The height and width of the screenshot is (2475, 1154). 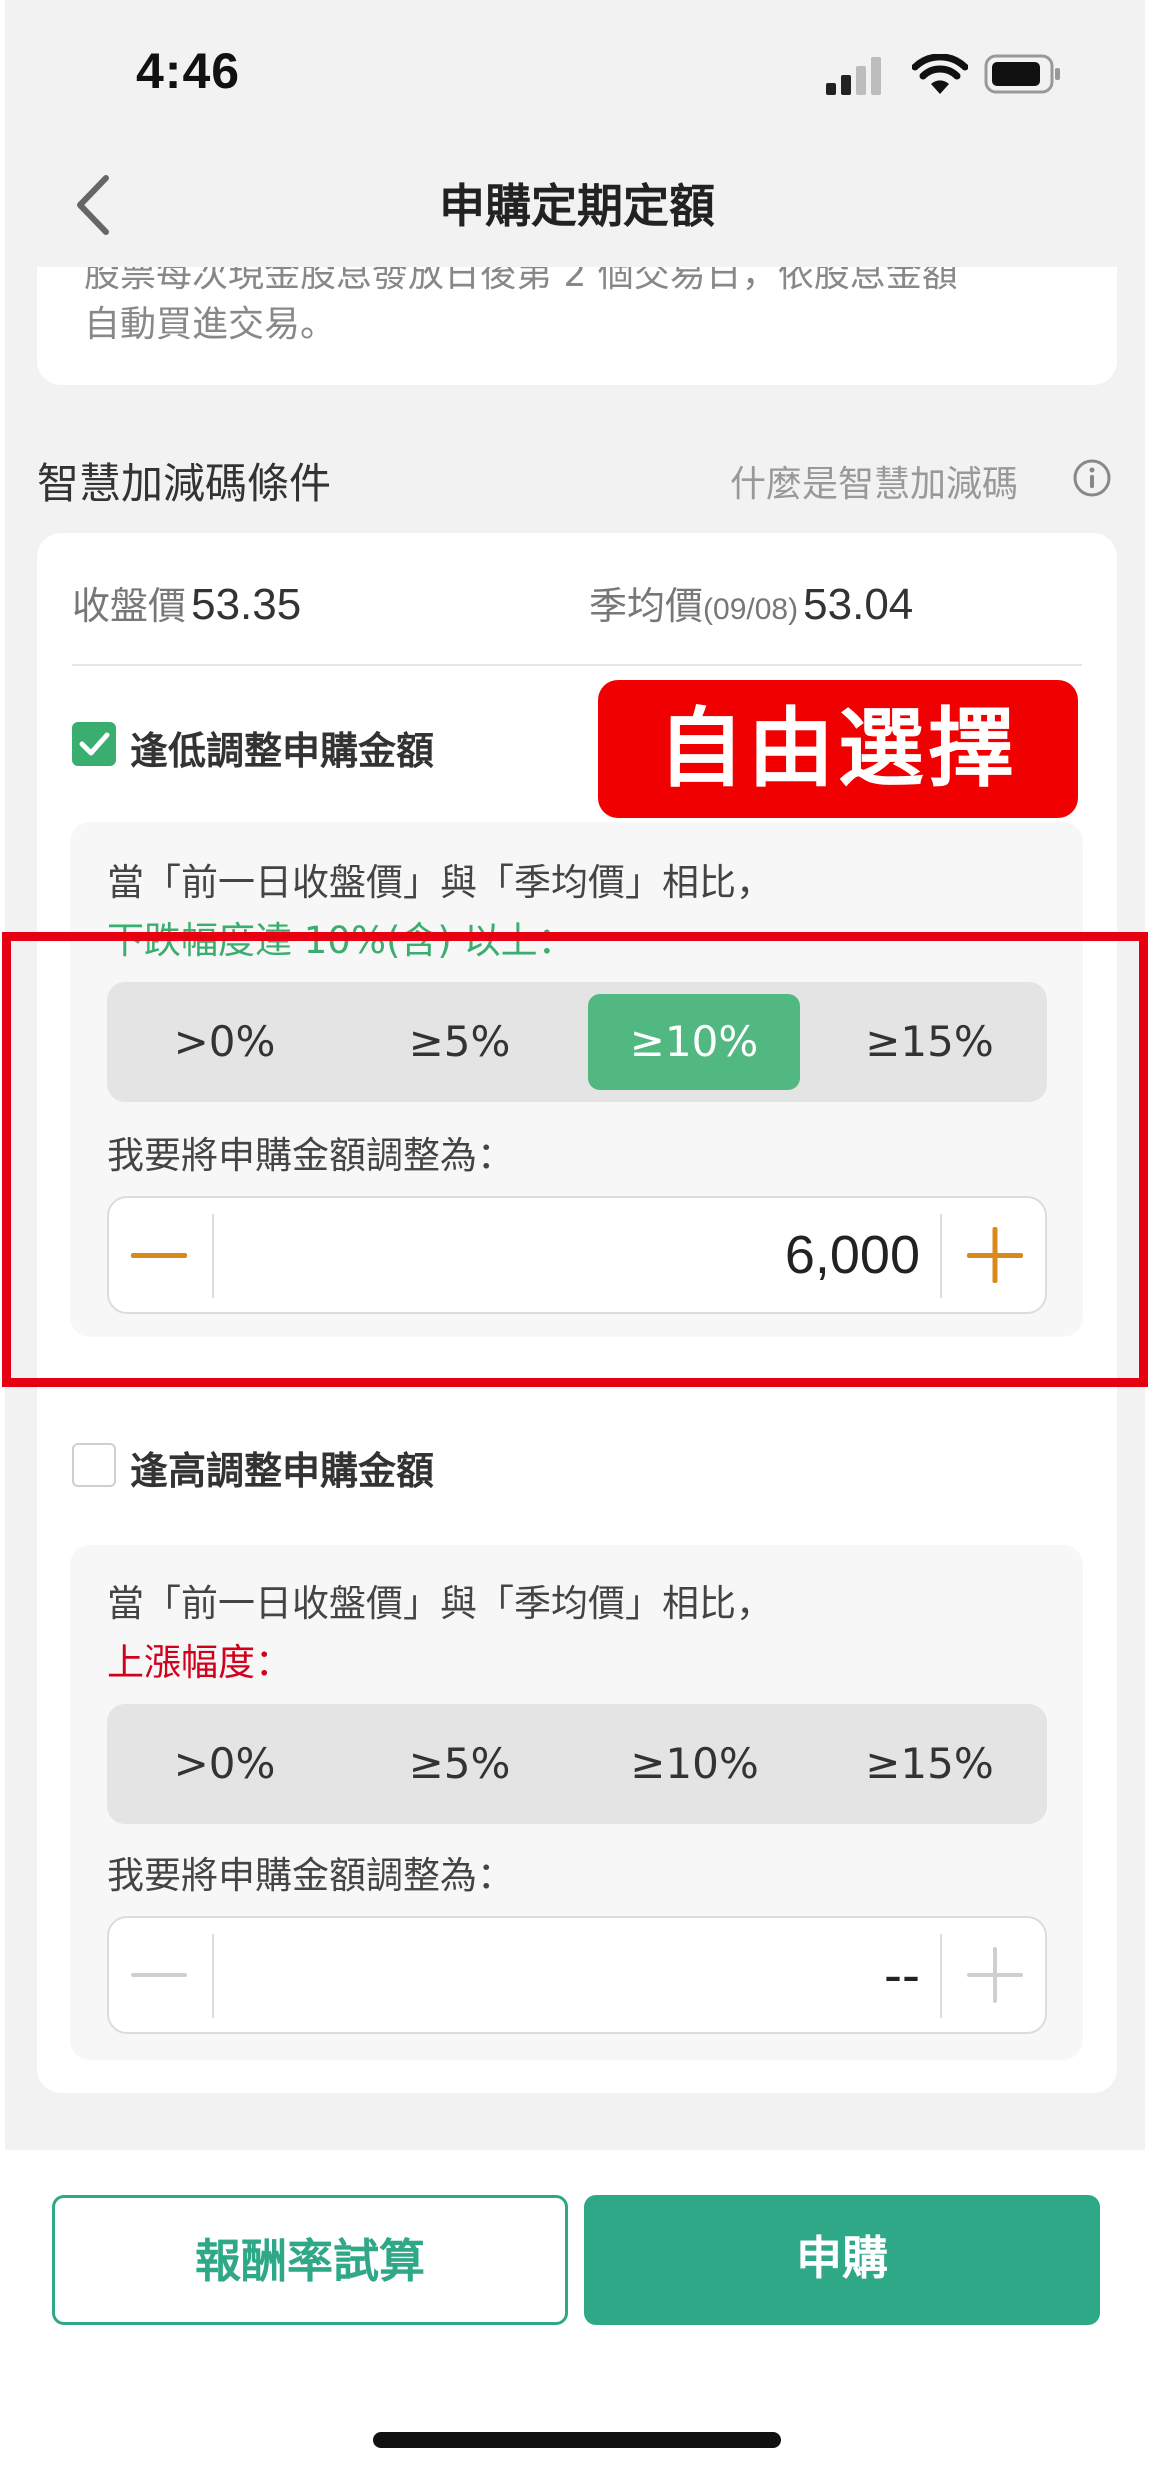 I want to click on checkmark-icon, so click(x=94, y=744).